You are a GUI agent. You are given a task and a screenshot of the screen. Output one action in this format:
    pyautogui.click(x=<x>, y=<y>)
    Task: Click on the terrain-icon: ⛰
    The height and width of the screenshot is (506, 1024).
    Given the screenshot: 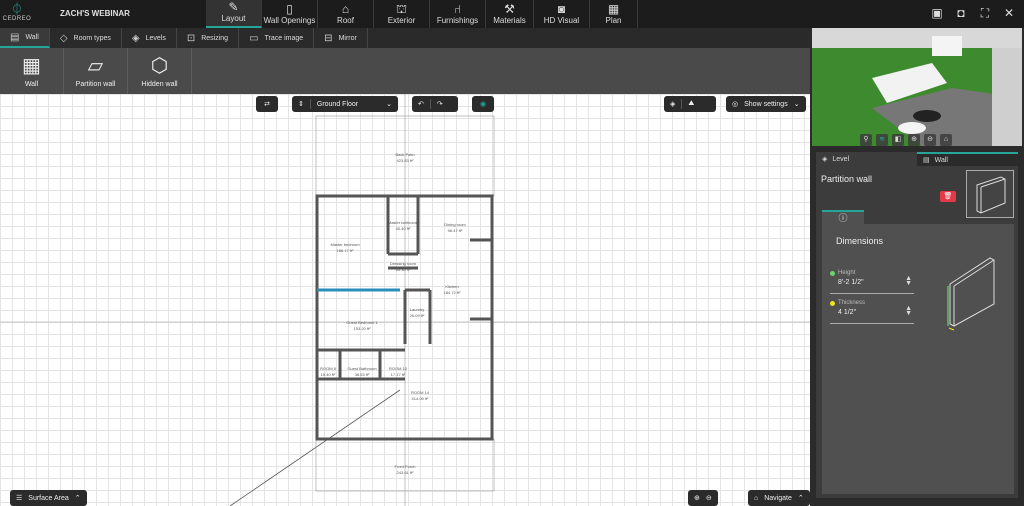 What is the action you would take?
    pyautogui.click(x=691, y=104)
    